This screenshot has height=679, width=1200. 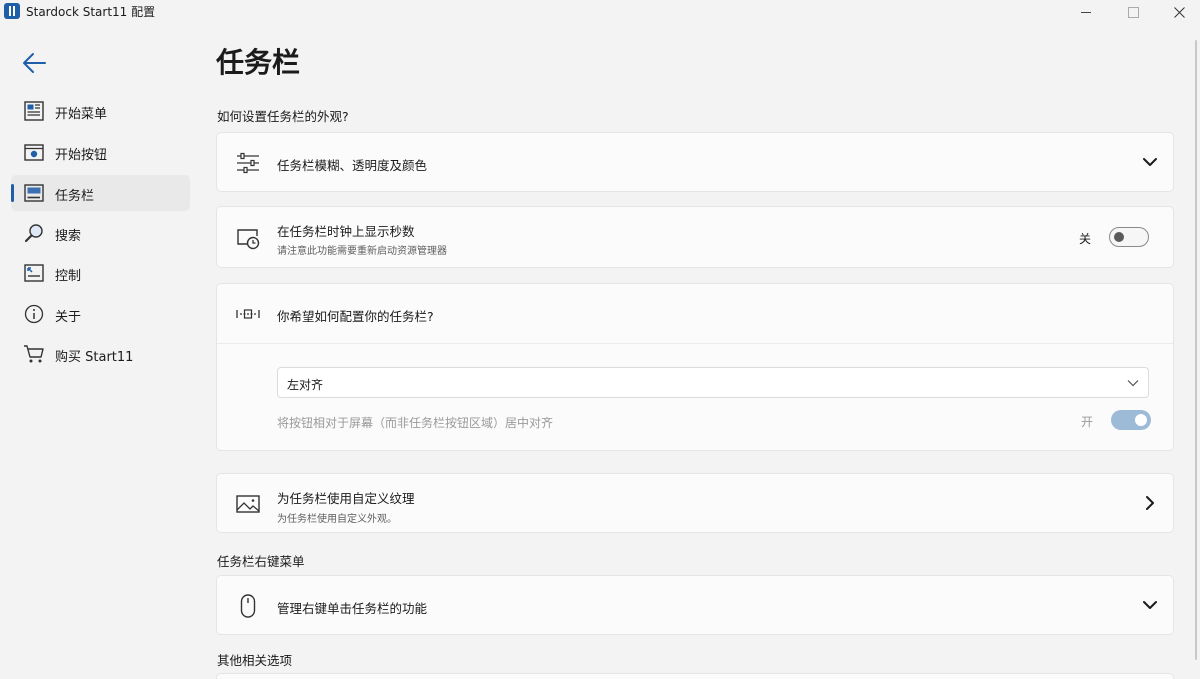 I want to click on alignment-dropdown: 左对齐, so click(x=713, y=382).